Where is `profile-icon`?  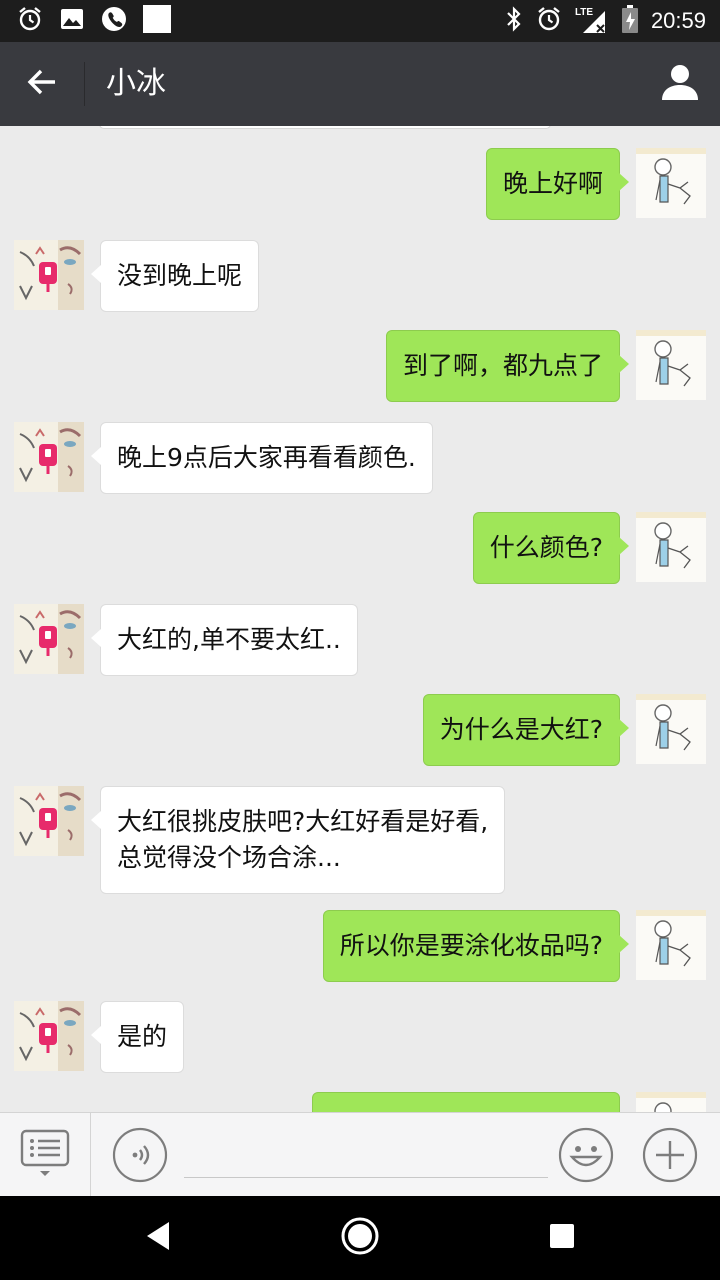
profile-icon is located at coordinates (680, 84).